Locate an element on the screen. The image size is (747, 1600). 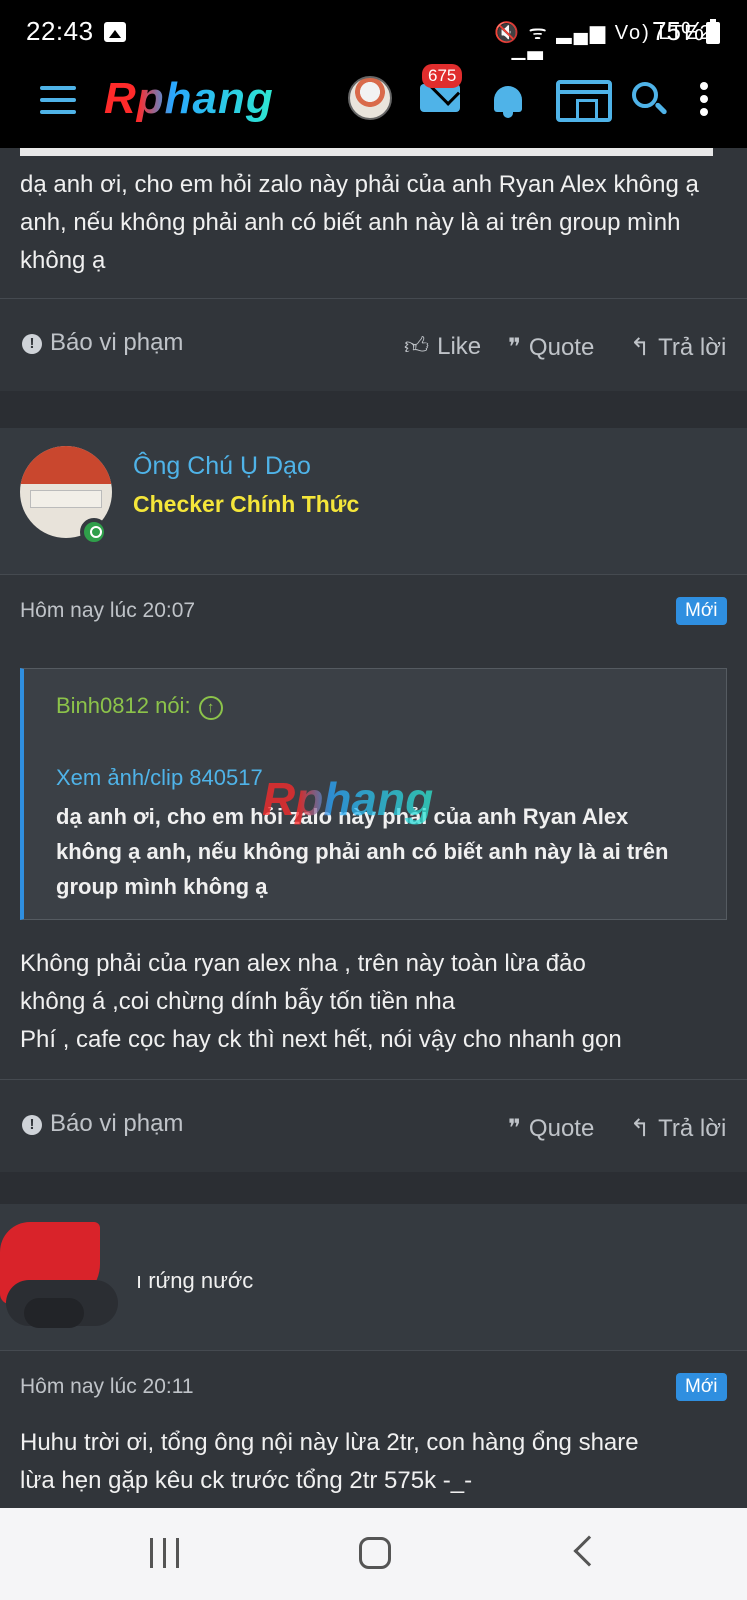
app-header: Rphang 675 is located at coordinates (373, 104).